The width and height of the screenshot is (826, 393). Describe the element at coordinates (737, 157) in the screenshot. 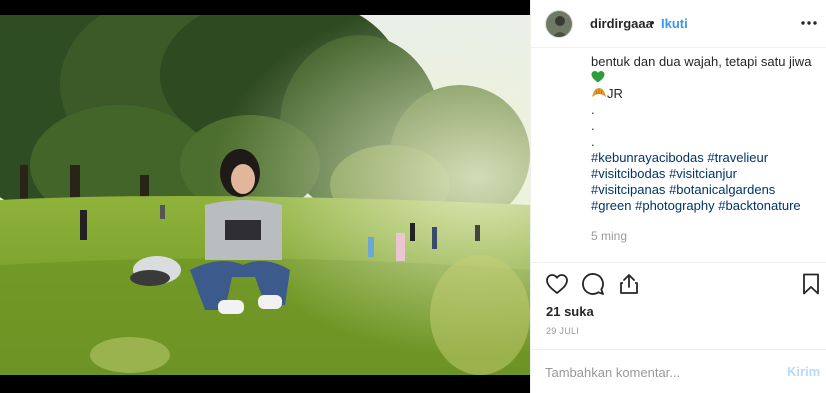

I see `hashtag-link: #travelieur` at that location.